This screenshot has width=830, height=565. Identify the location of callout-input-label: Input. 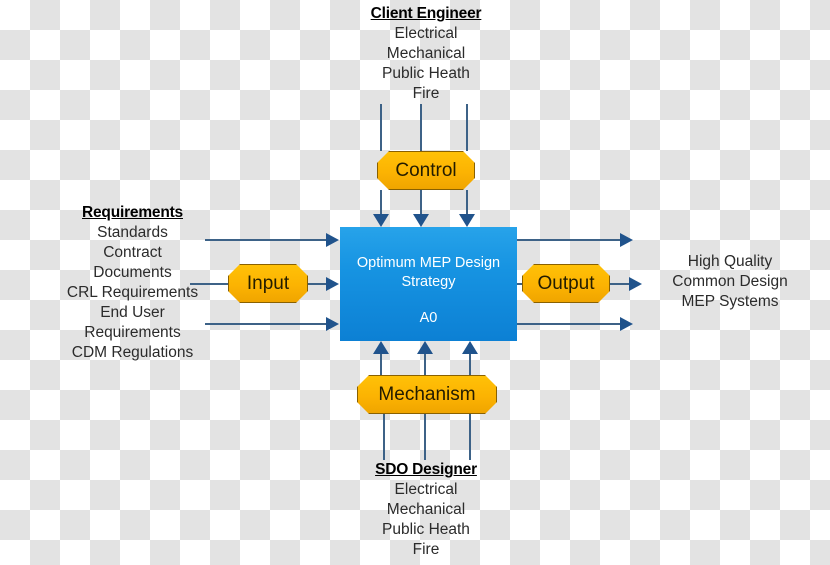
(268, 283).